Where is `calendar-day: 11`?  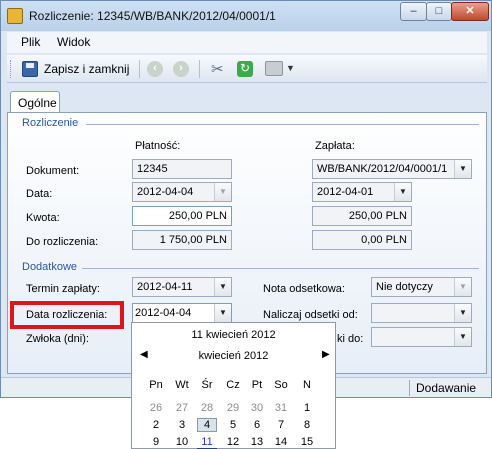 calendar-day: 11 is located at coordinates (207, 442).